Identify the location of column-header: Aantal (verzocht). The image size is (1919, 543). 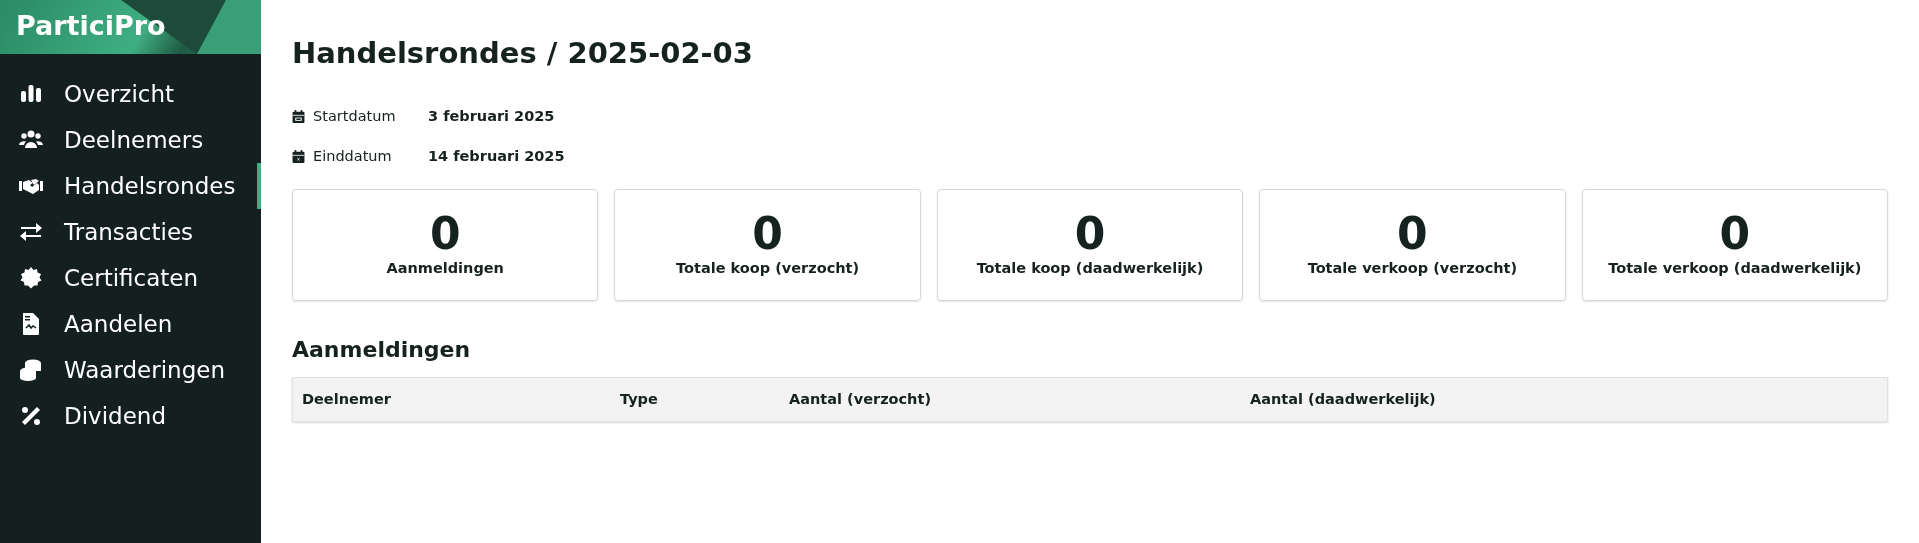
(860, 399).